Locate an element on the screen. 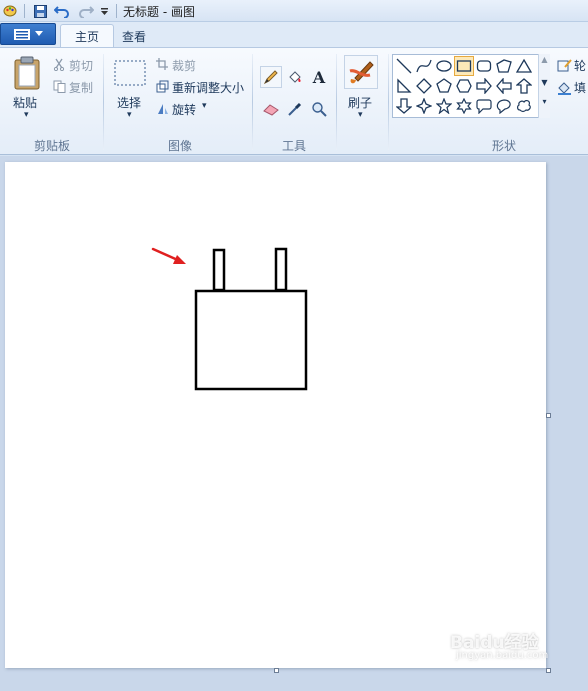 This screenshot has width=588, height=691. select-icon is located at coordinates (130, 73).